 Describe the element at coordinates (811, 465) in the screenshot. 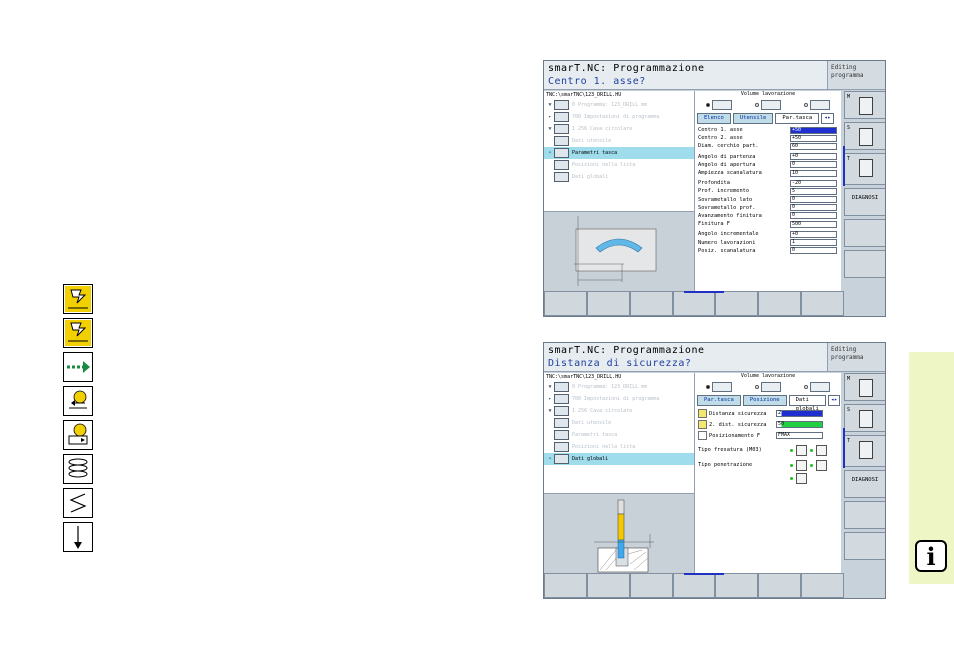

I see `reciprocating-radio` at that location.